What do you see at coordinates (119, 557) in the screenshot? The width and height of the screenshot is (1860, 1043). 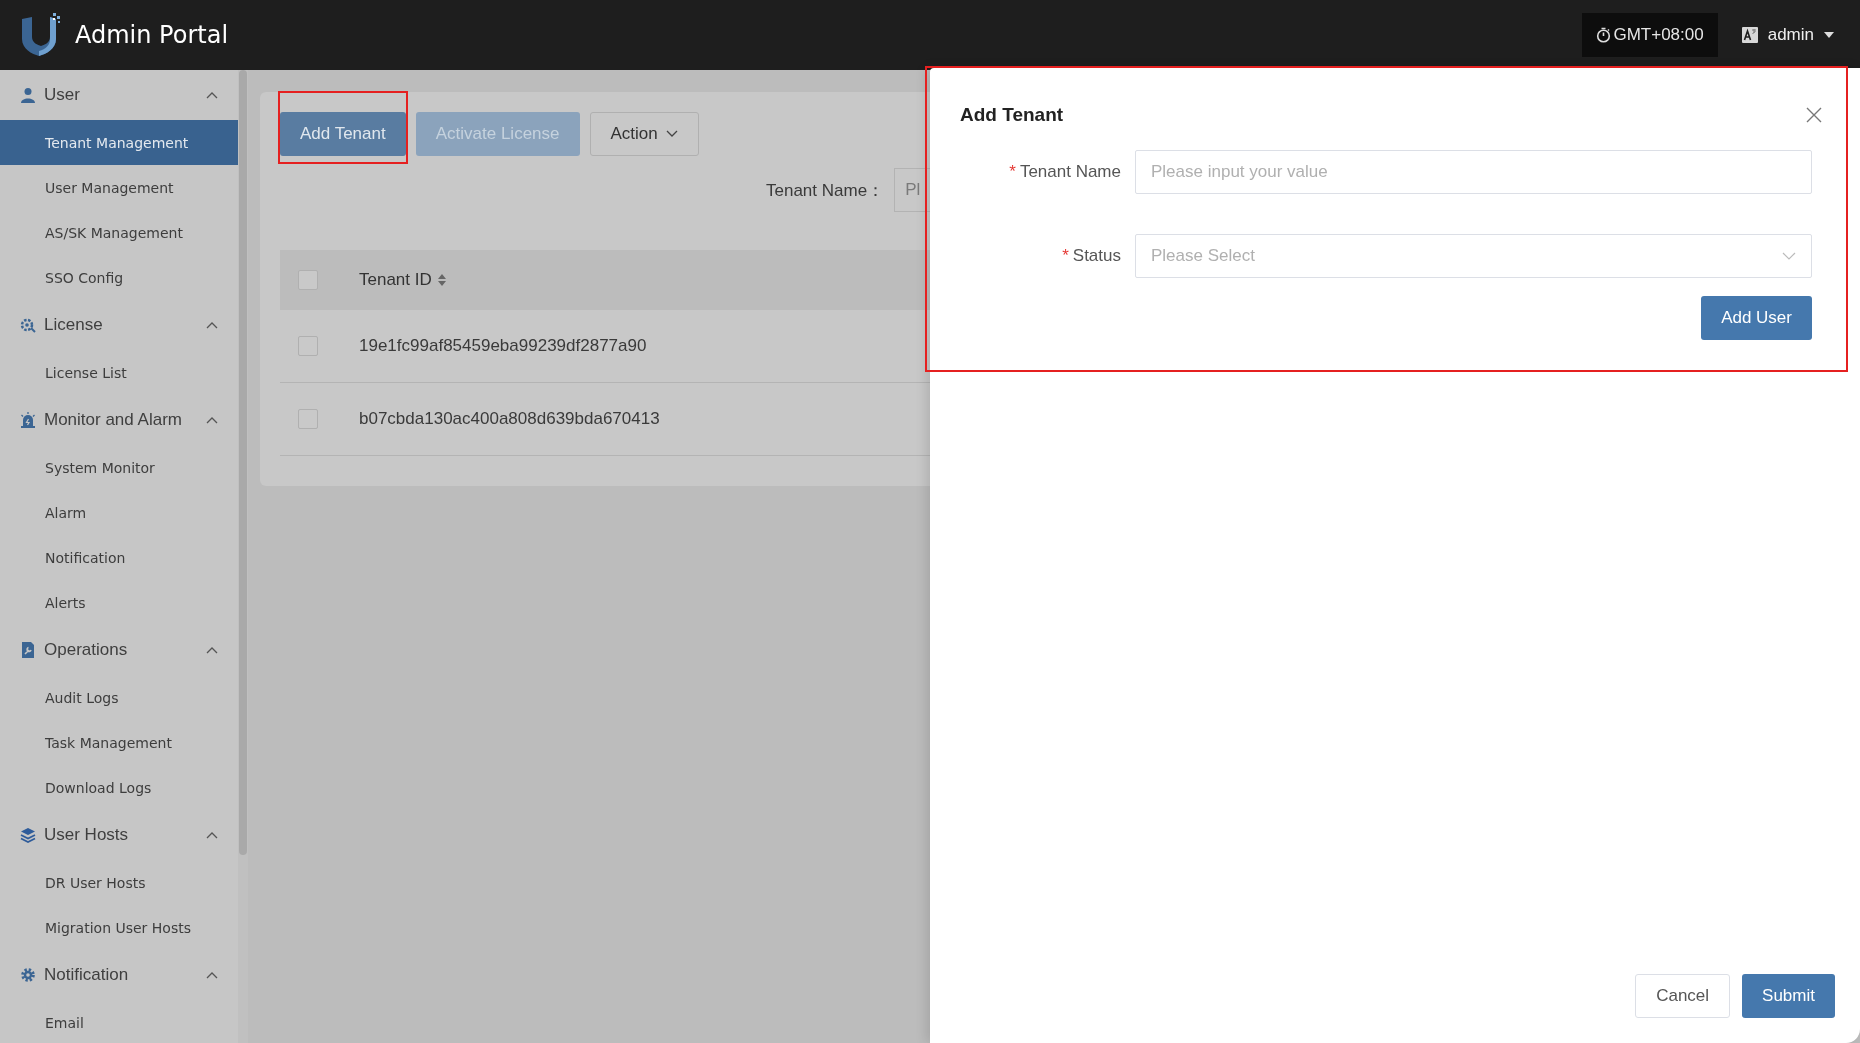 I see `sidebar-item: Notification` at bounding box center [119, 557].